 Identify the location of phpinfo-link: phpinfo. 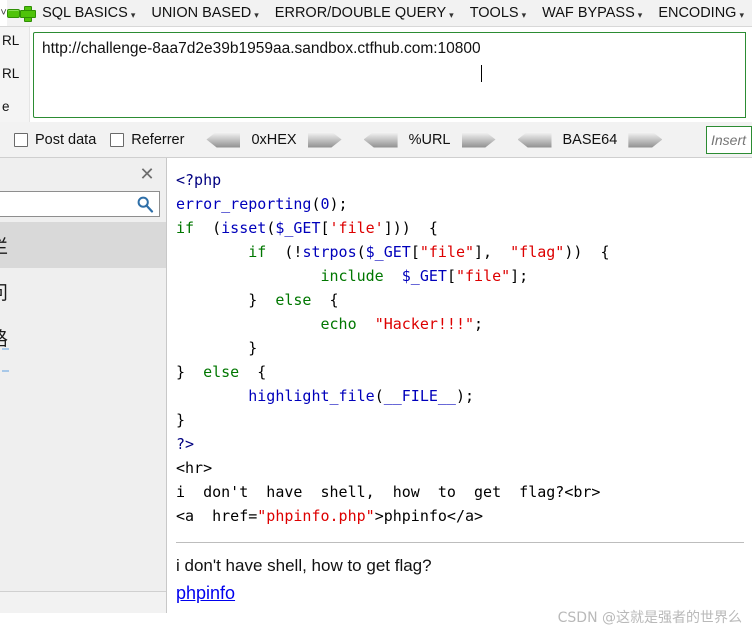
(201, 593).